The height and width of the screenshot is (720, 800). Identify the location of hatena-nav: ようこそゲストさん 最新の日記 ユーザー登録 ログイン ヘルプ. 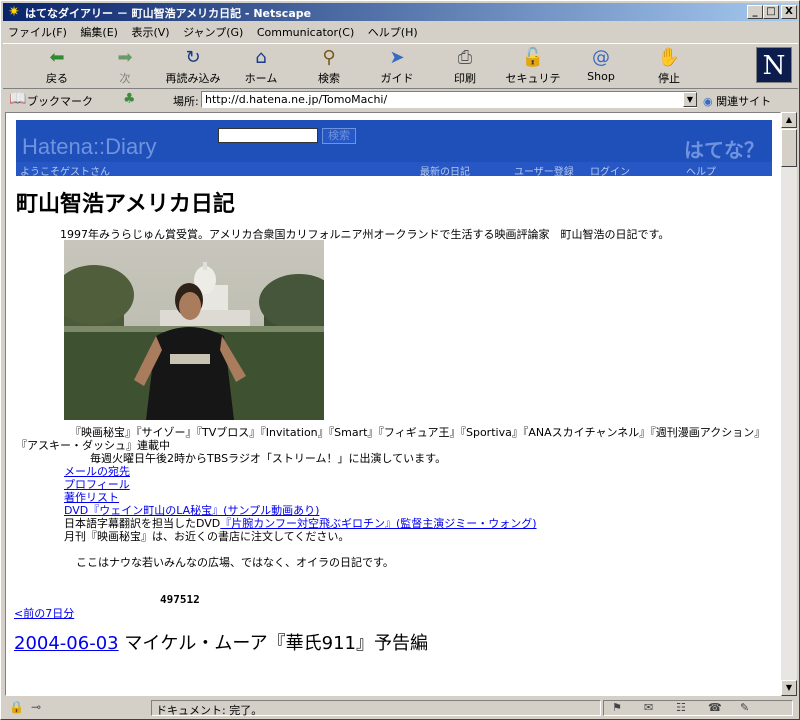
(394, 170).